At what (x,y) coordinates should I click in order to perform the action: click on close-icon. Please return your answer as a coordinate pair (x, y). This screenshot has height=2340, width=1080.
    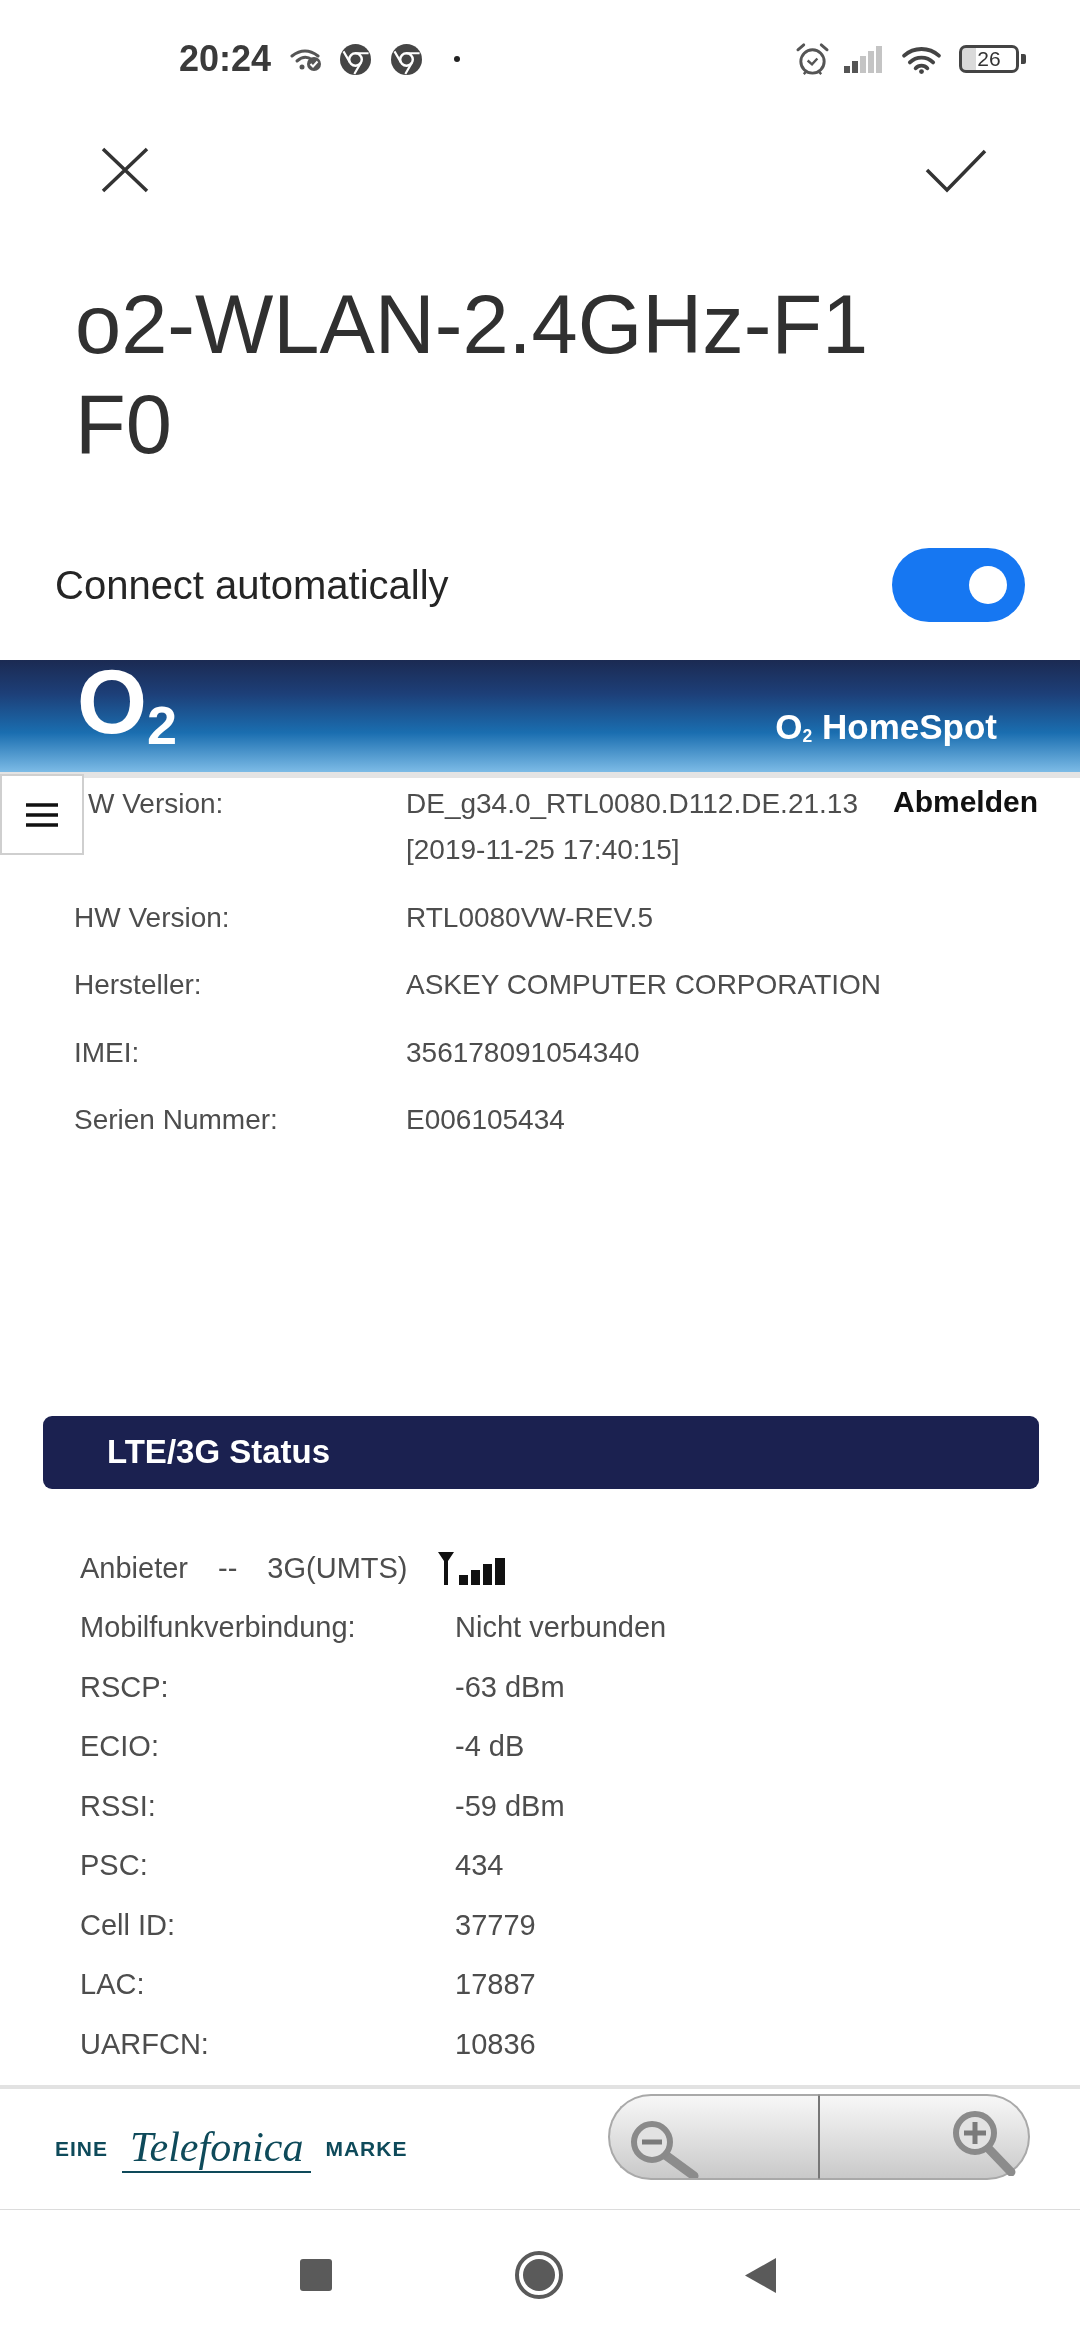
    Looking at the image, I should click on (125, 170).